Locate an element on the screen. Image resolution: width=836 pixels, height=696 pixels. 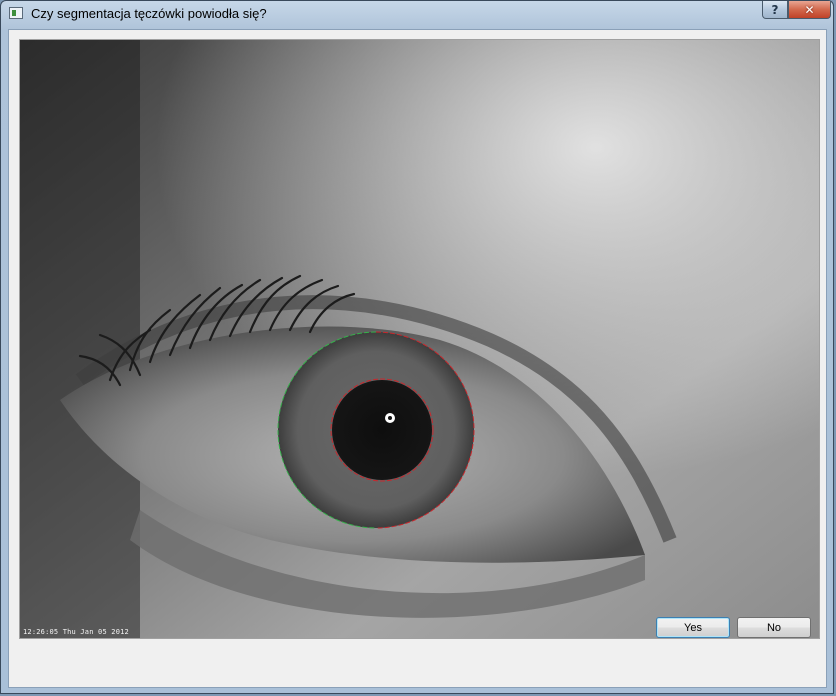
help-button: ? is located at coordinates (775, 10).